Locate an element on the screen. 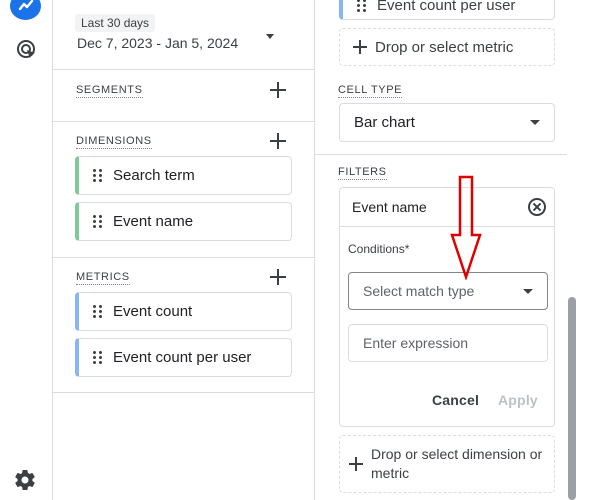  metric-chip-event-count-per-user: Event count per user is located at coordinates (183, 357).